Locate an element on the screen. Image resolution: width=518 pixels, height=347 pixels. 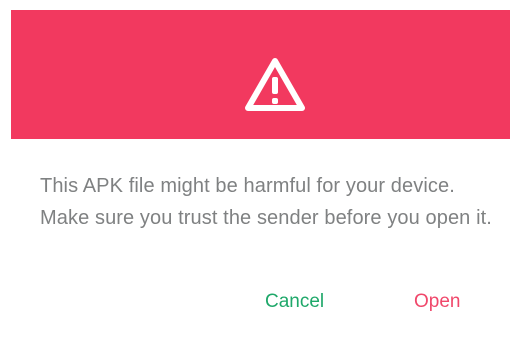
cancel-button: Cancel is located at coordinates (303, 302).